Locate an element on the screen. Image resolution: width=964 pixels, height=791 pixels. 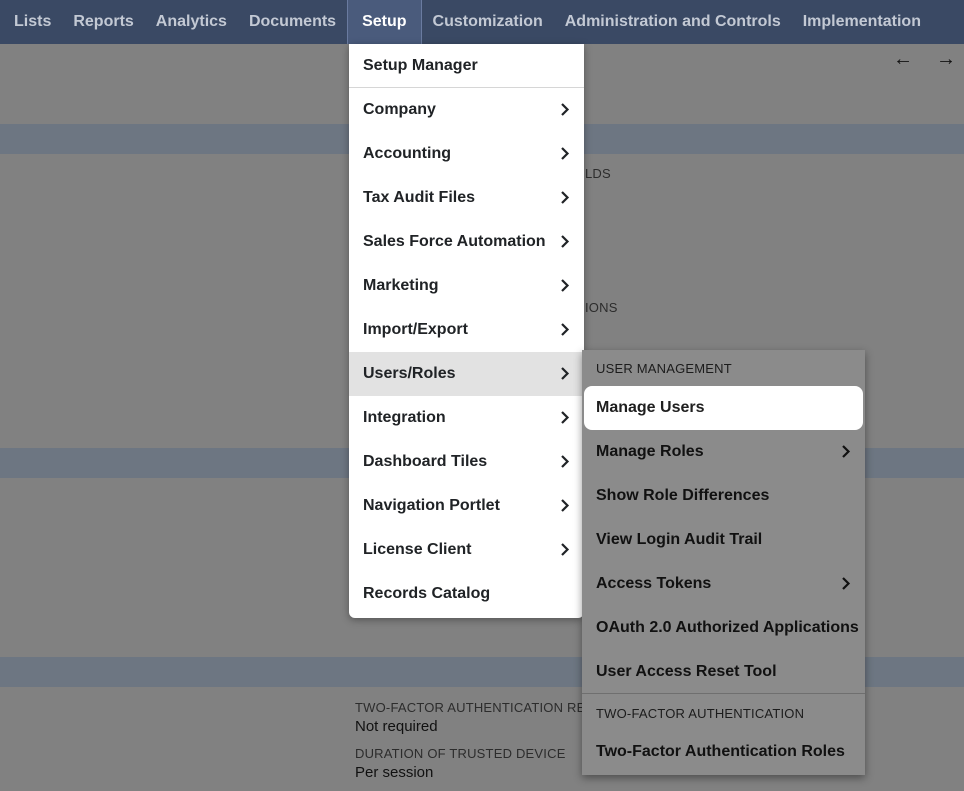
menu-item-setup-manager: Setup Manager is located at coordinates (466, 66).